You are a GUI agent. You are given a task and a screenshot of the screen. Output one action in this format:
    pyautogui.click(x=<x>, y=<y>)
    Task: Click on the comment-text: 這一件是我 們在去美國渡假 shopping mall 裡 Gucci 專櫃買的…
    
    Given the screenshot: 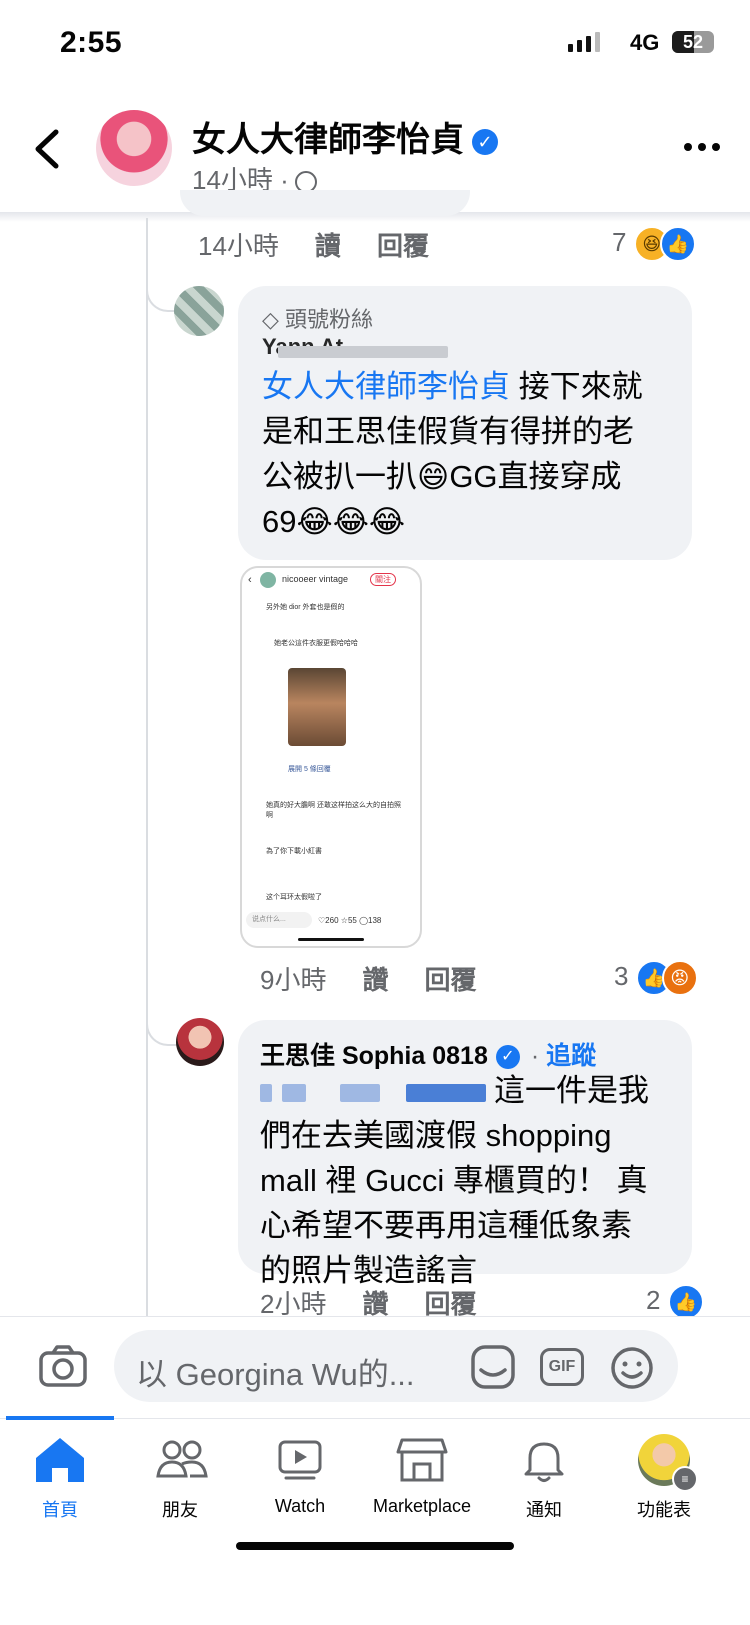 What is the action you would take?
    pyautogui.click(x=470, y=1180)
    